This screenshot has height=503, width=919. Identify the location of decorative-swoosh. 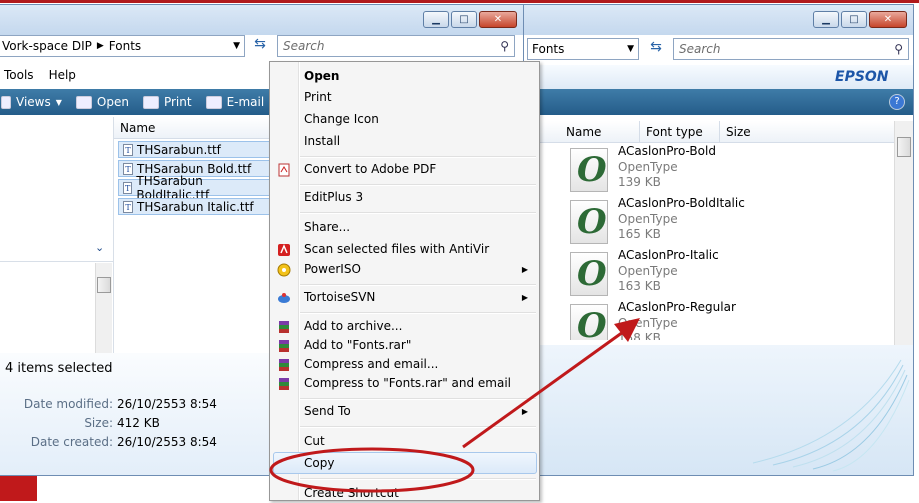
(831, 415).